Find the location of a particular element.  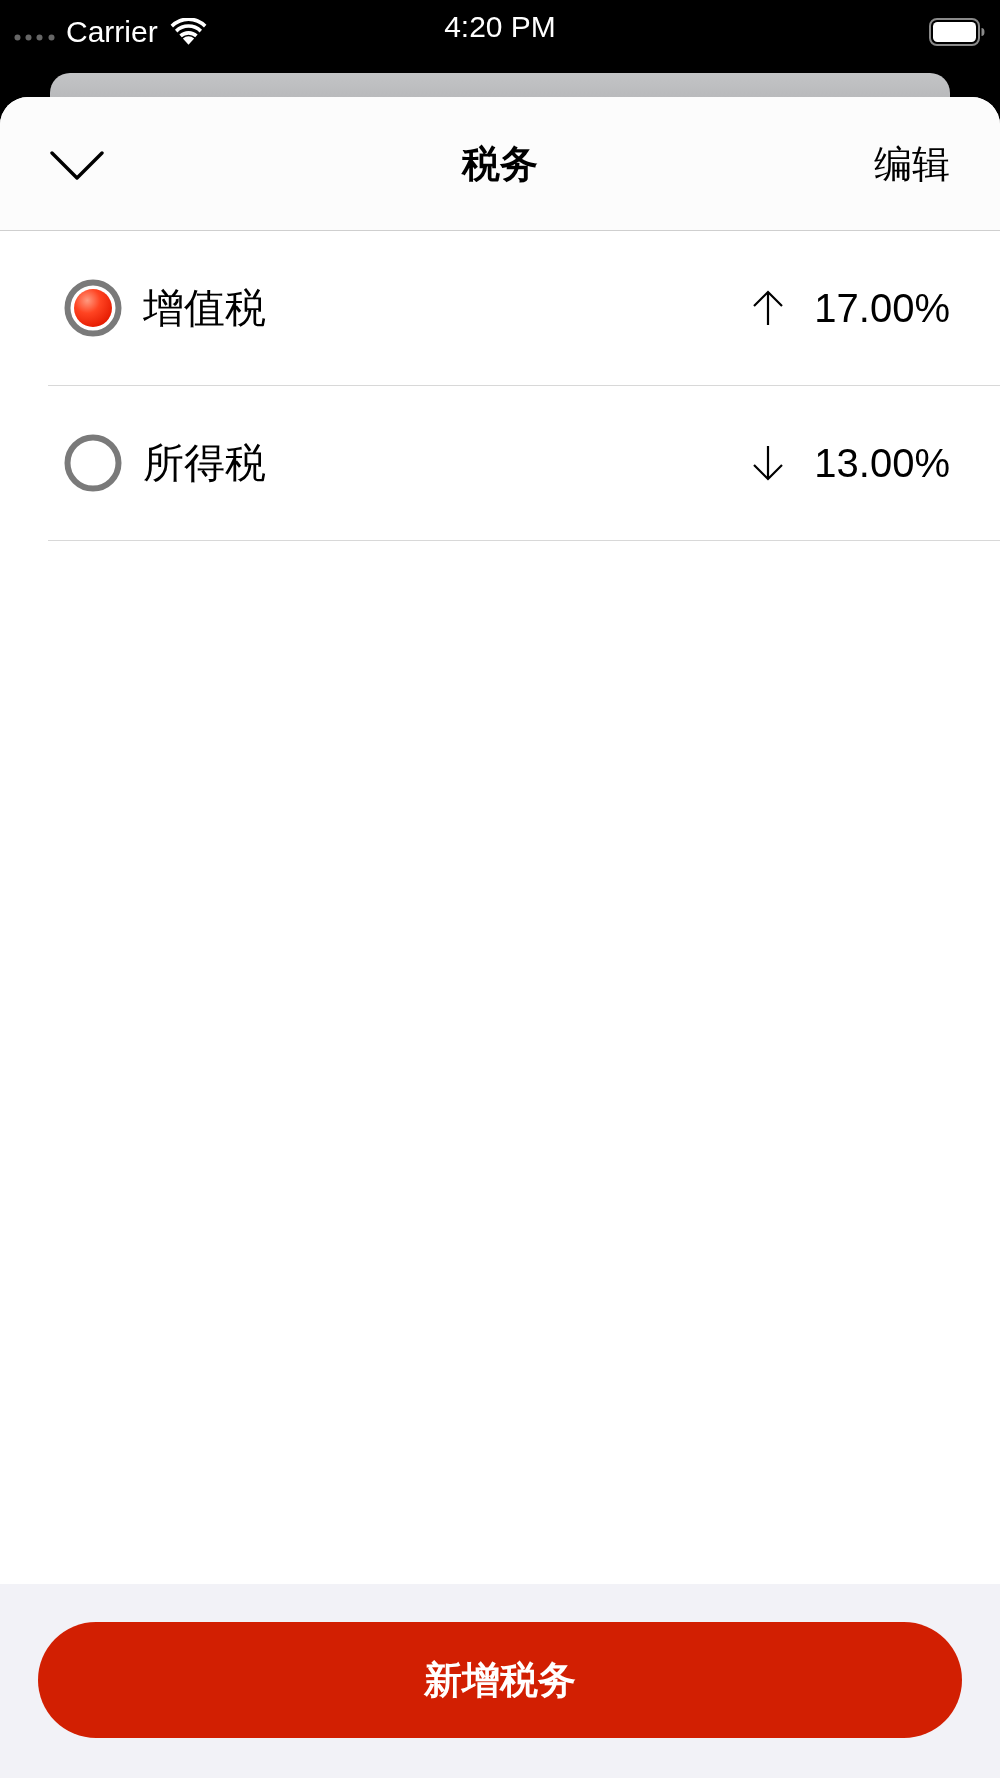

edit-button: 编辑 is located at coordinates (912, 163).